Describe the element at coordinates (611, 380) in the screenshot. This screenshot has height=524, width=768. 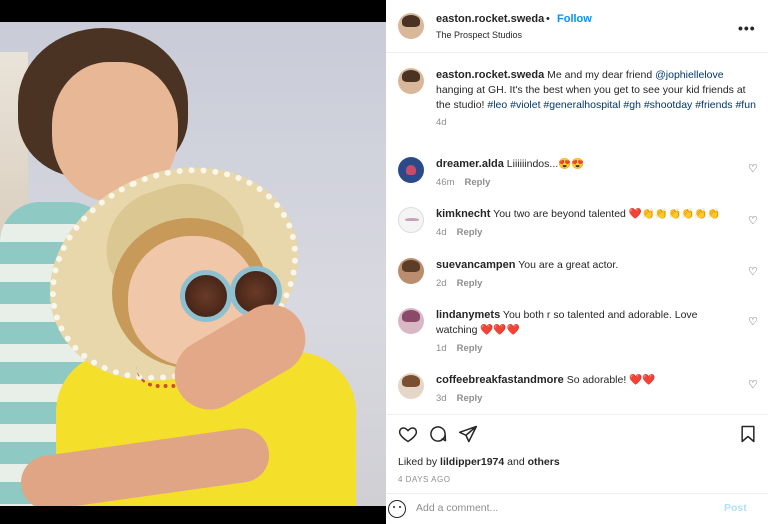
I see `comment-text: So adorable! ❤️❤️` at that location.